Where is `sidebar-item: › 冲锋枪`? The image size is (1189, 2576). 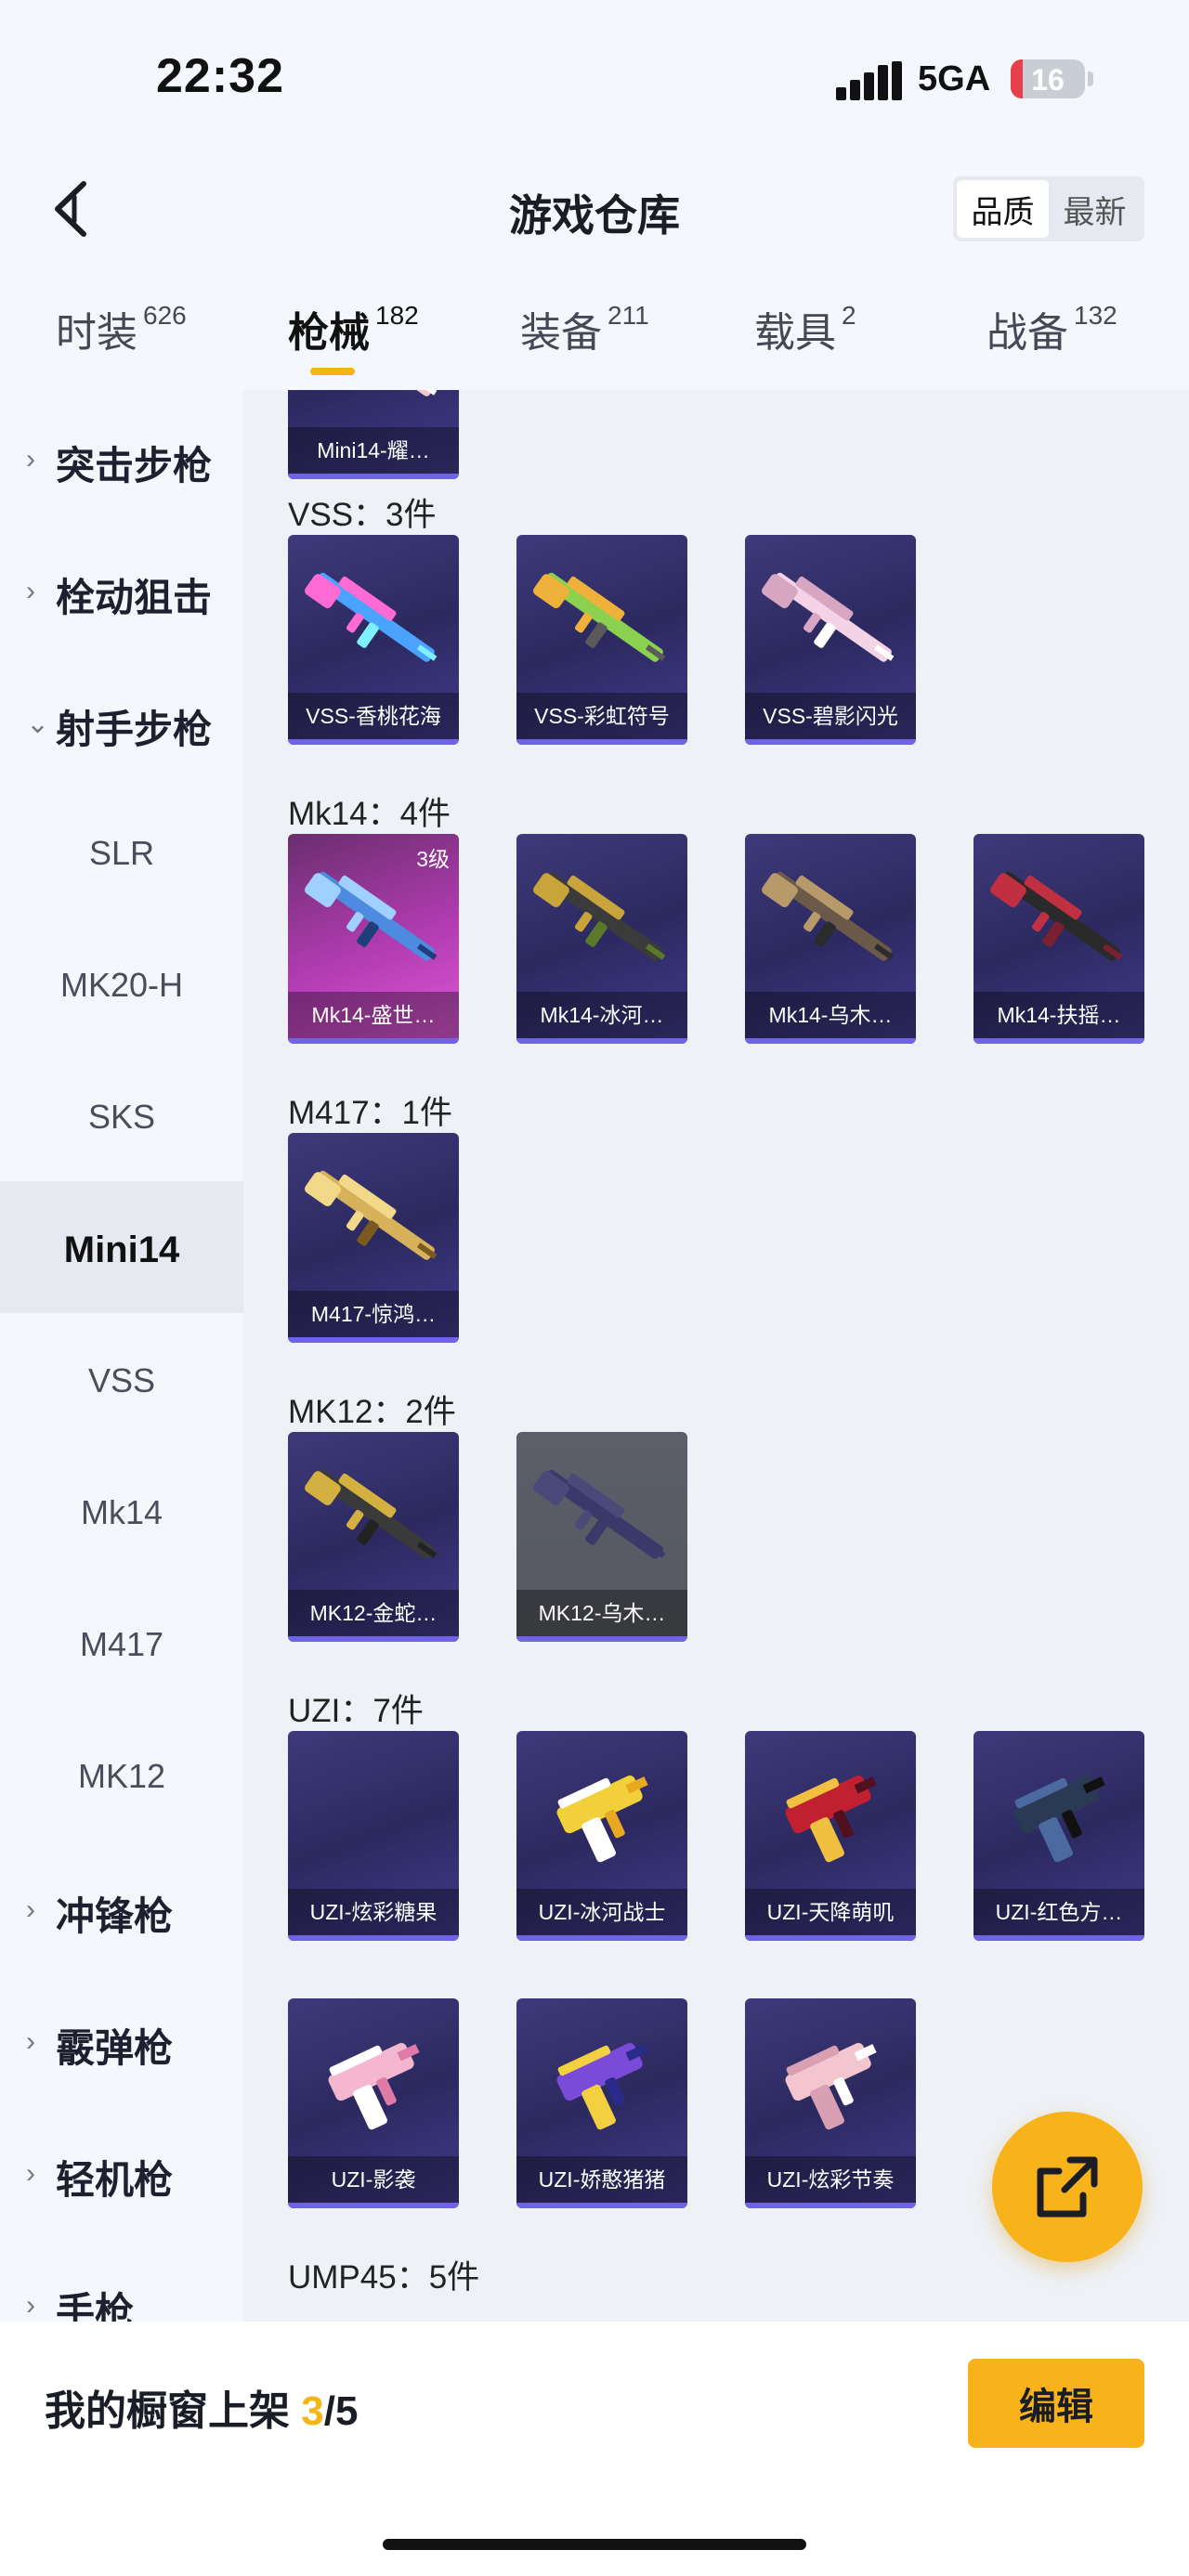
sidebar-item: › 冲锋枪 is located at coordinates (122, 1907).